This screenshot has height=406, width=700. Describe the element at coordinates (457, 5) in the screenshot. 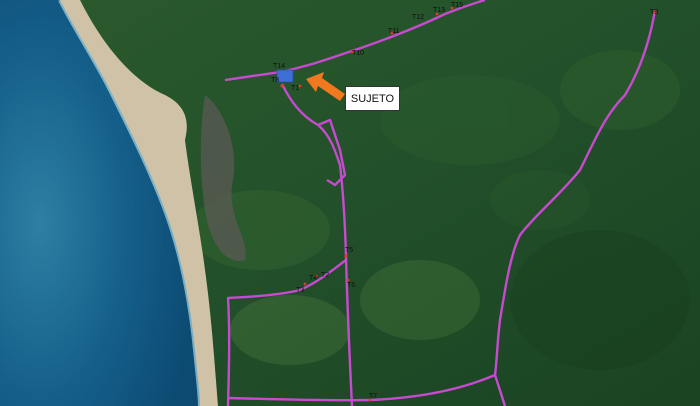

I see `marker-label: T15` at that location.